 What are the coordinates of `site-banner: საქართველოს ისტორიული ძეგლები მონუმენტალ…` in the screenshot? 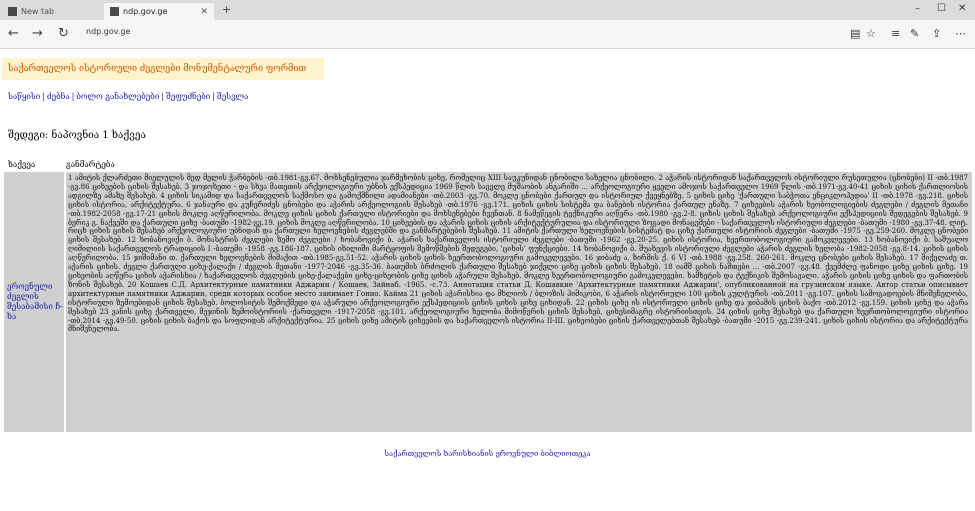 It's located at (163, 69).